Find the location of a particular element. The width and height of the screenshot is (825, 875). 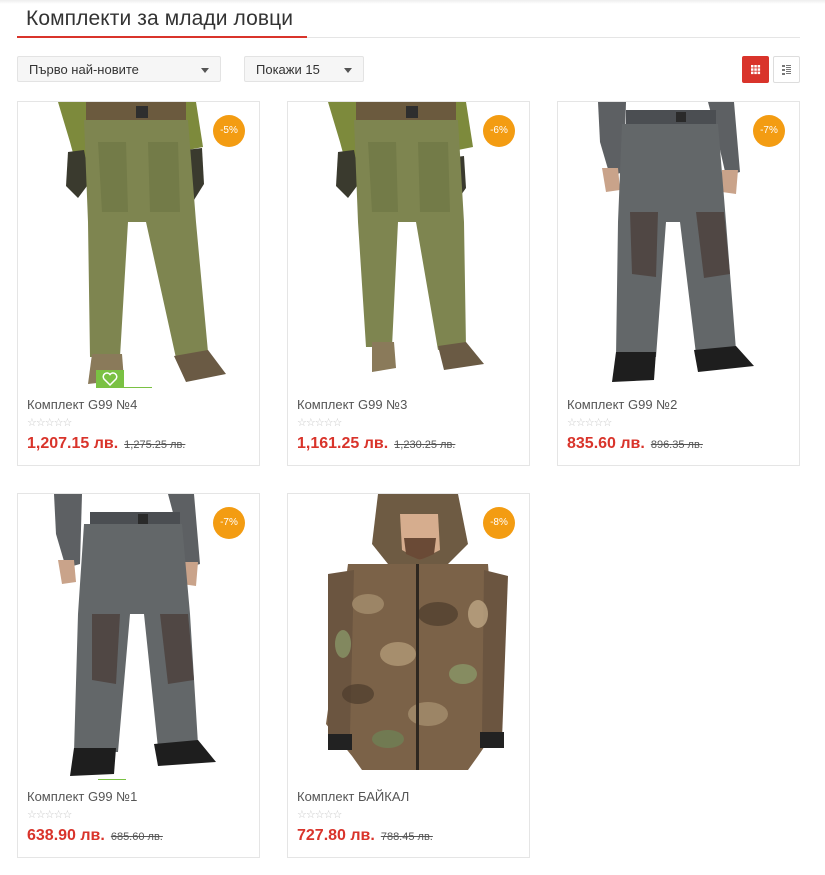

product-price: 1,207.15 лв. 1,275.25 лв. is located at coordinates (106, 444).